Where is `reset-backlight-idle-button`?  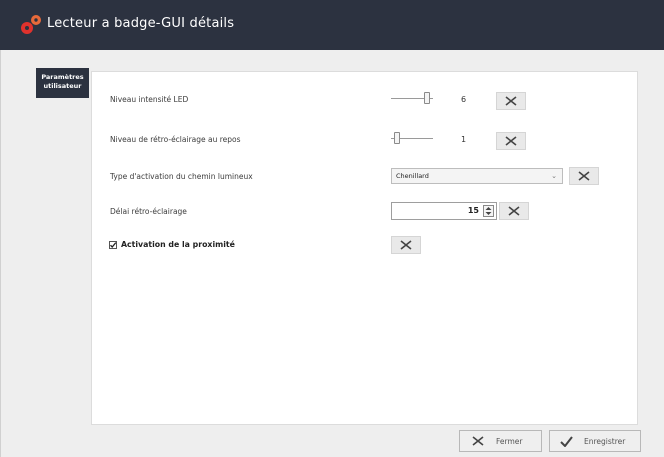 reset-backlight-idle-button is located at coordinates (511, 141).